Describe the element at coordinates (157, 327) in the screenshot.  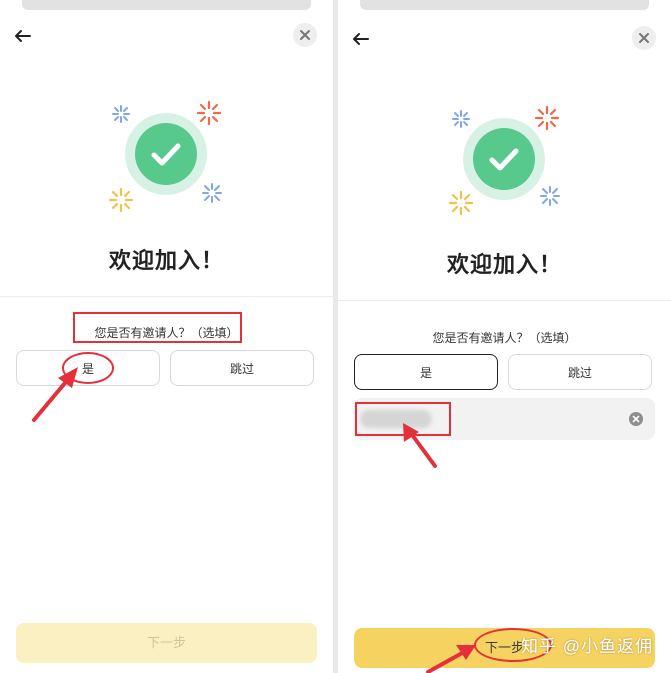
I see `annotation-box-question` at that location.